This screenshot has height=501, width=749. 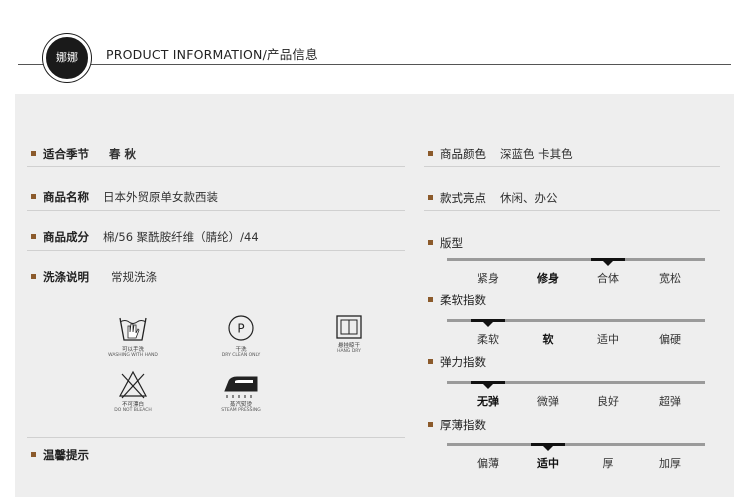 What do you see at coordinates (133, 410) in the screenshot?
I see `care-label-en: DO NOT BLEACH` at bounding box center [133, 410].